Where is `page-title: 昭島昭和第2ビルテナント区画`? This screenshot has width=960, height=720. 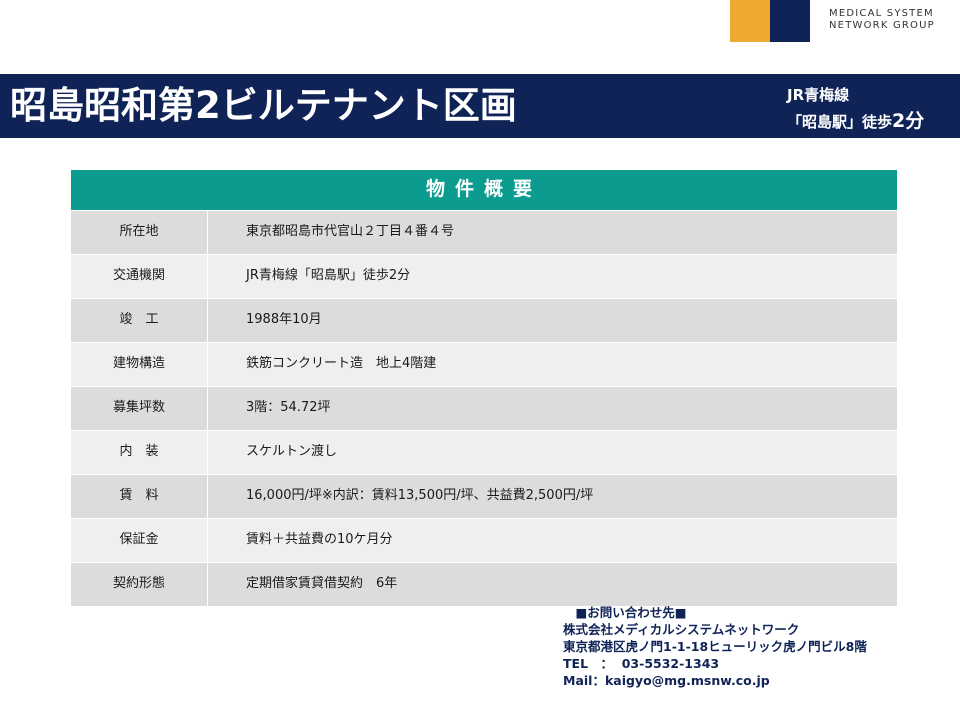 page-title: 昭島昭和第2ビルテナント区画 is located at coordinates (263, 105).